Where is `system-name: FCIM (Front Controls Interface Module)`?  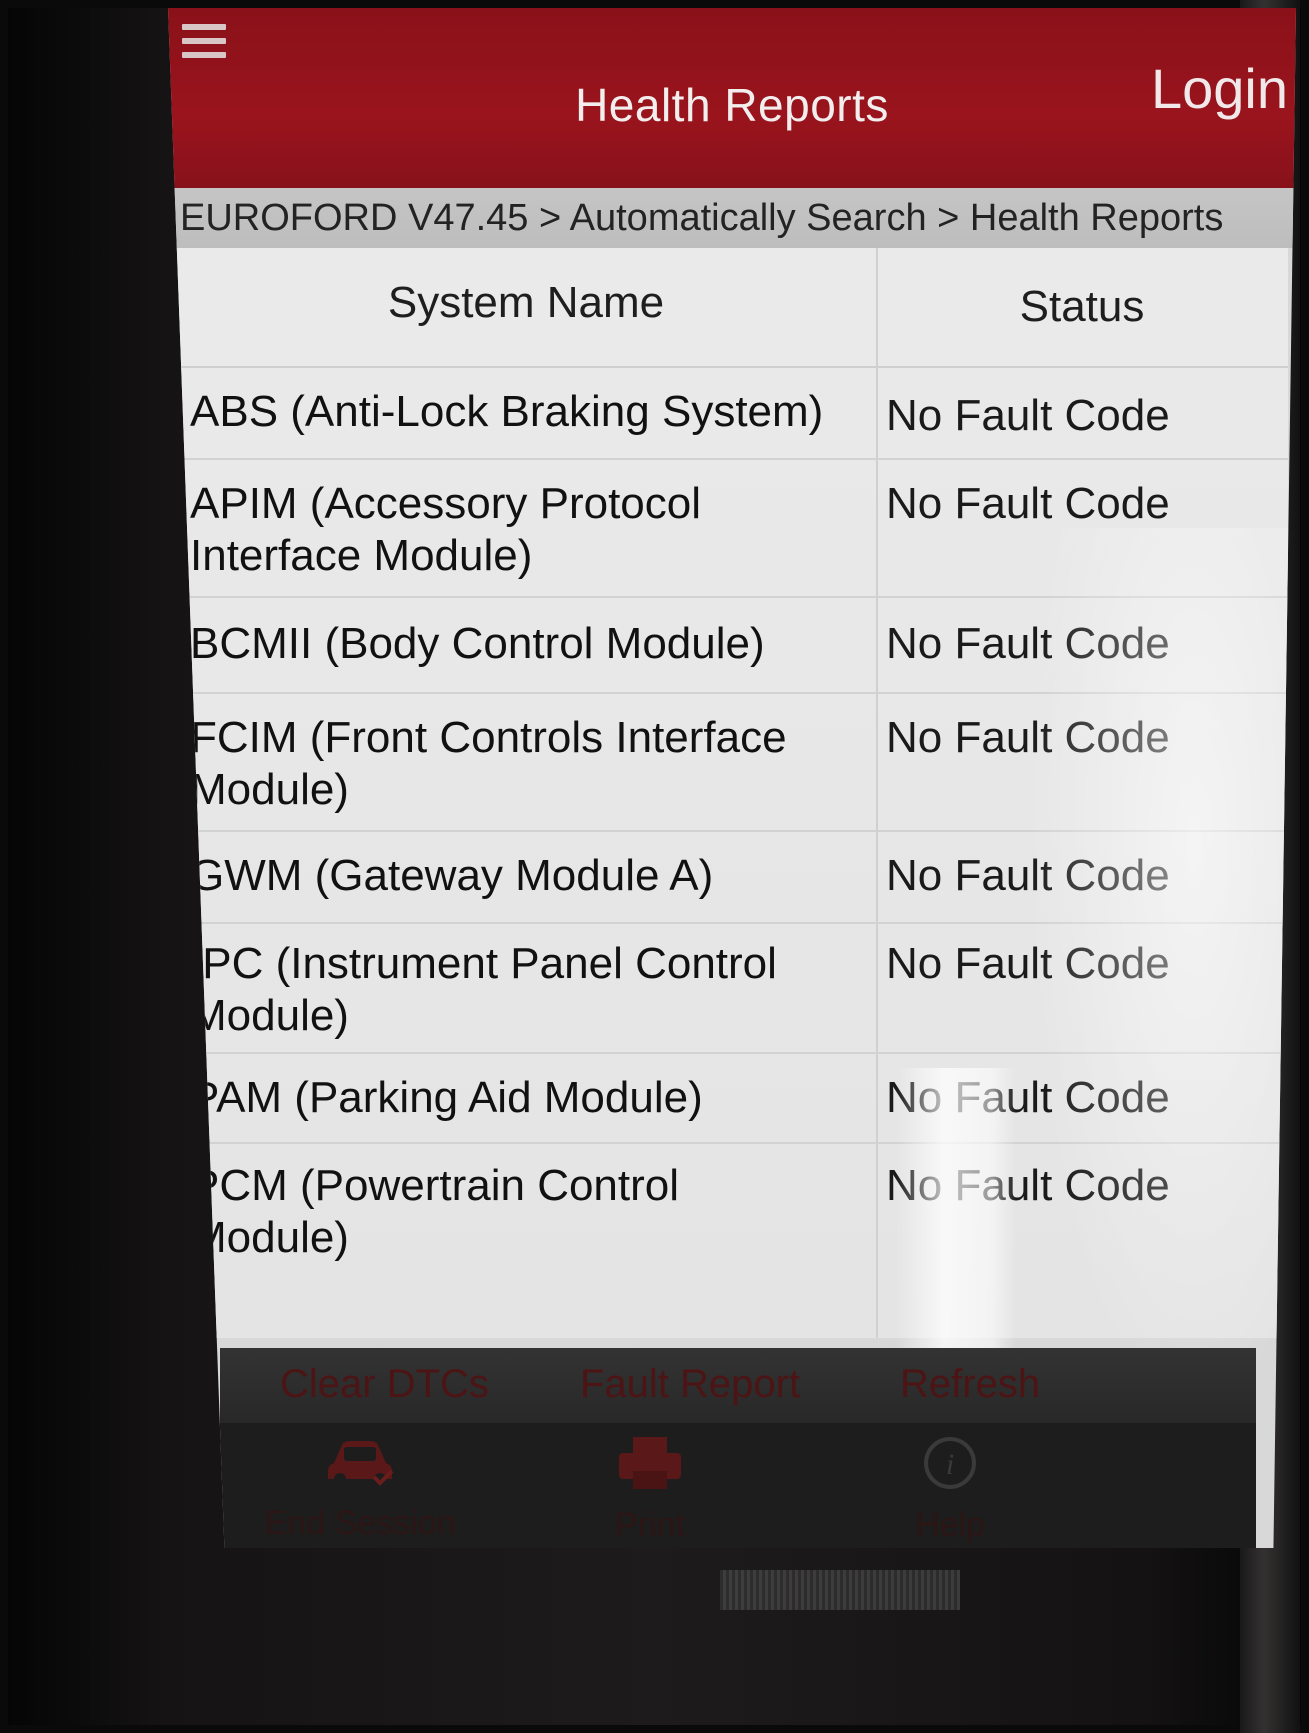 system-name: FCIM (Front Controls Interface Module) is located at coordinates (488, 763).